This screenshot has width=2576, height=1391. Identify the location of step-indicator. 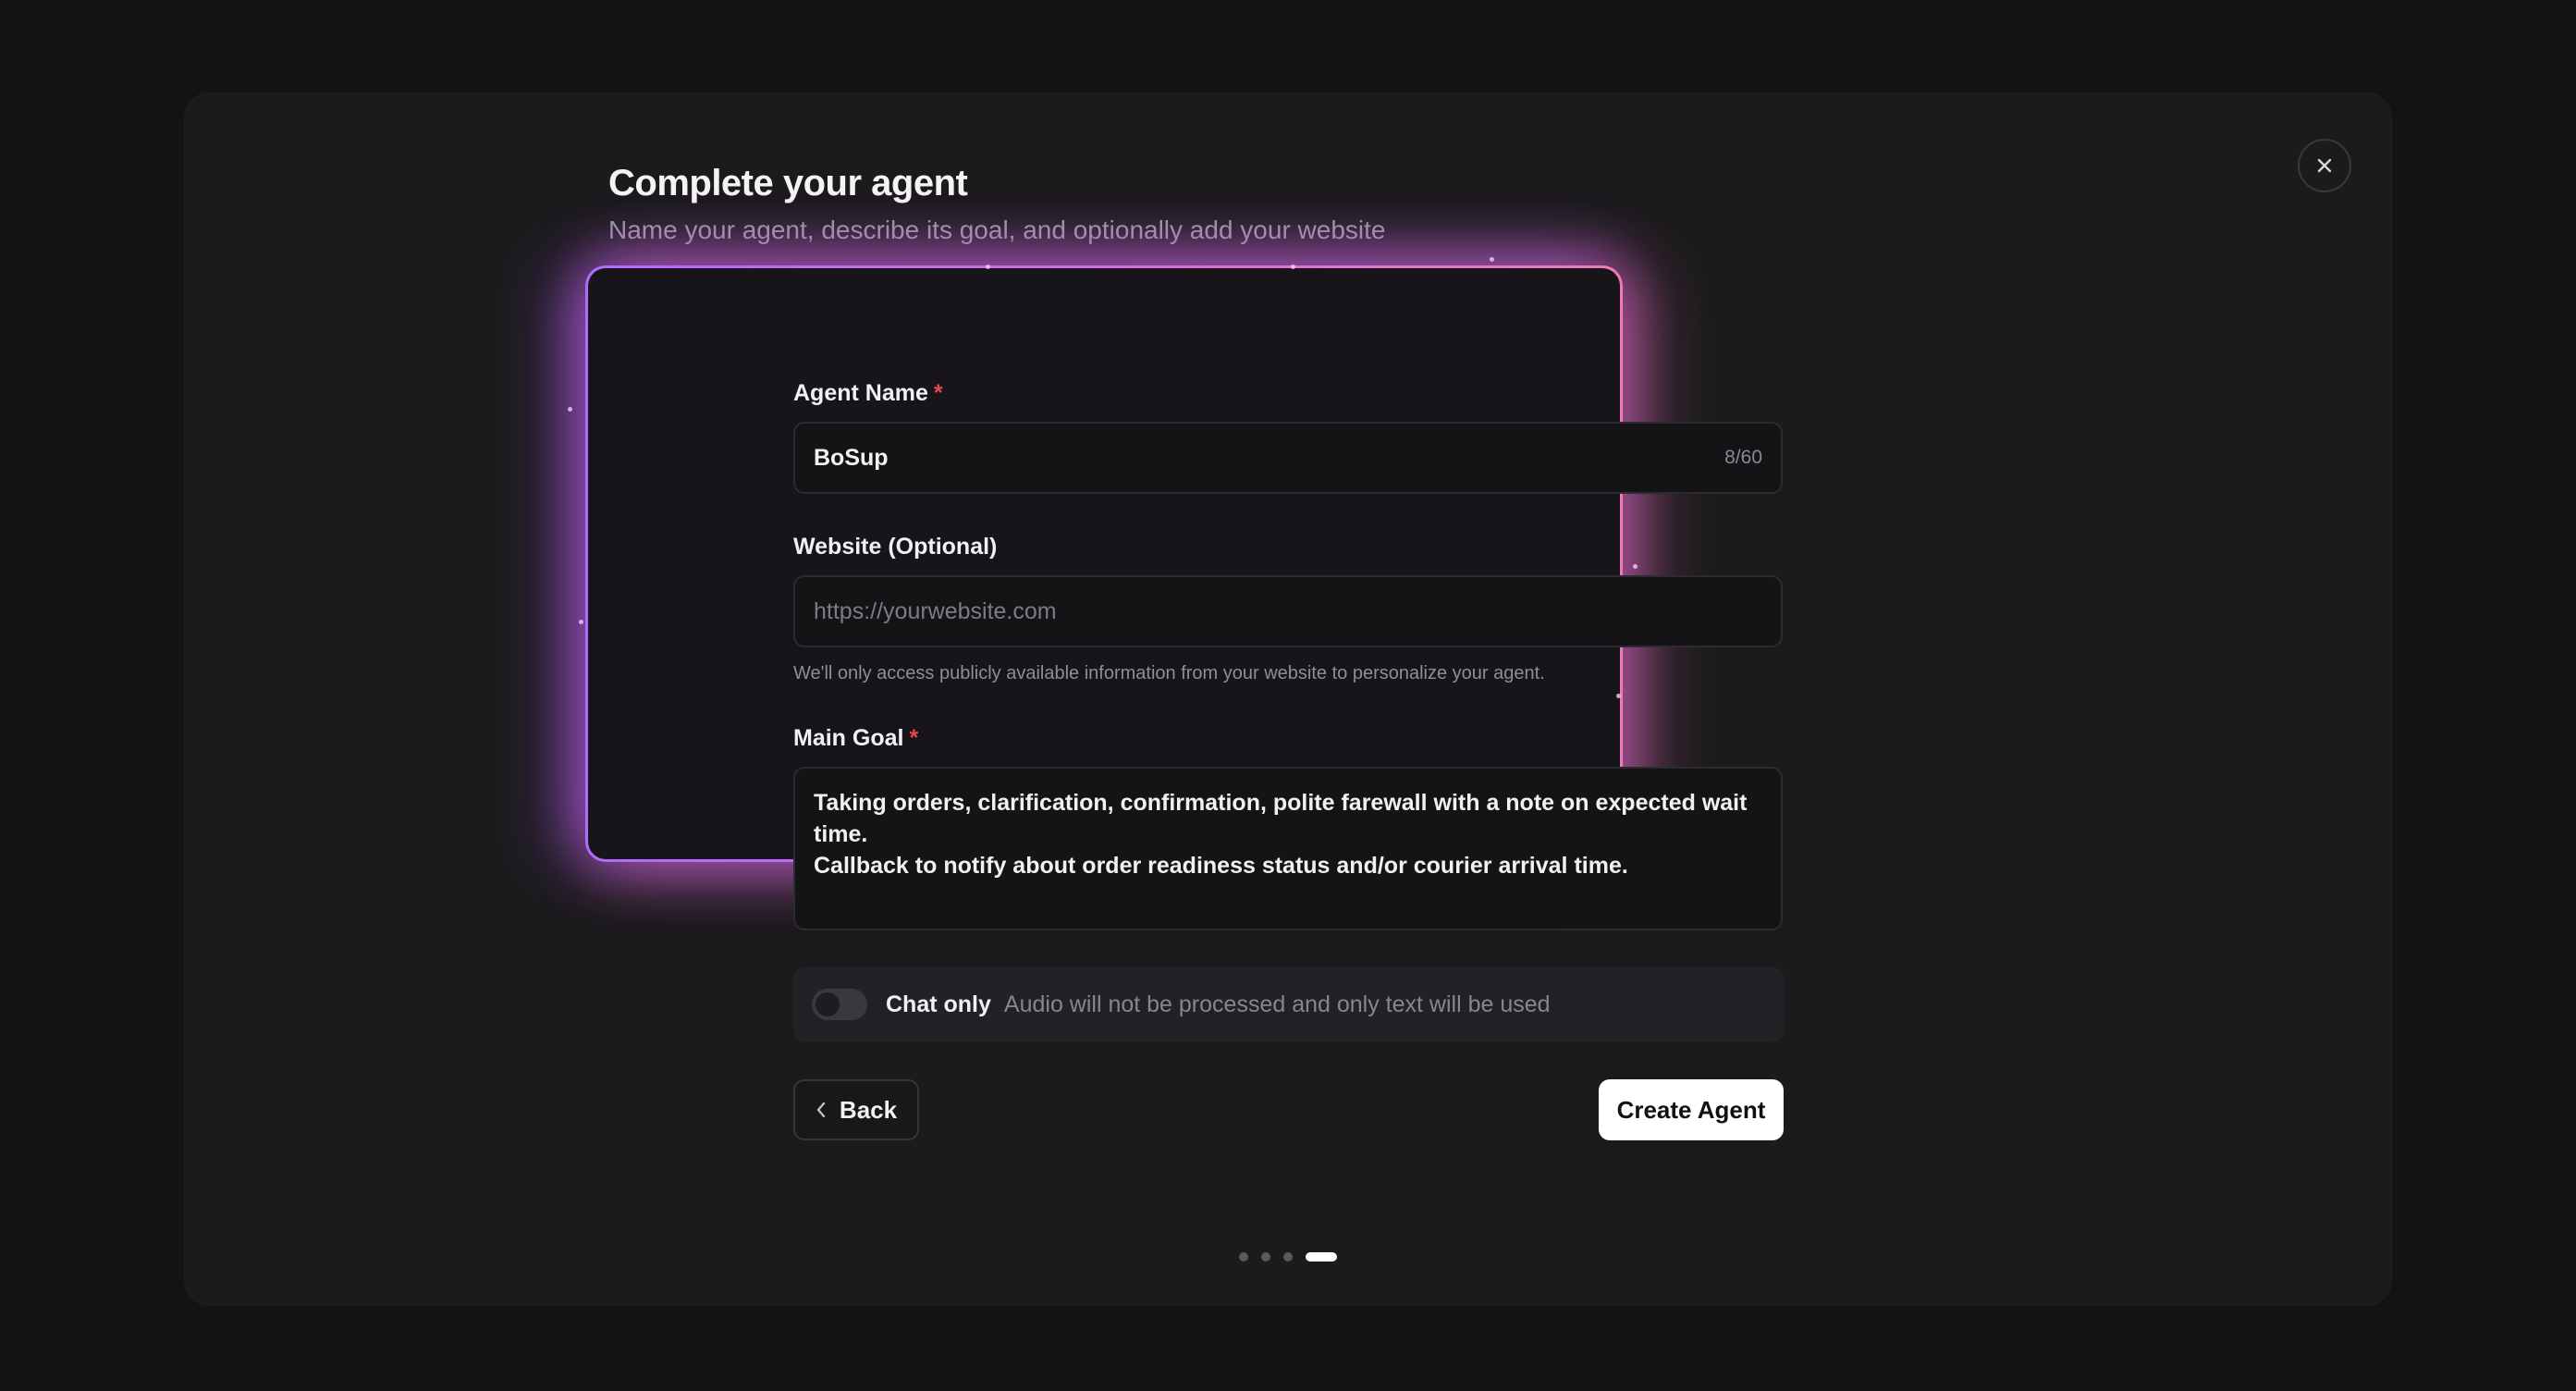
(1288, 1257).